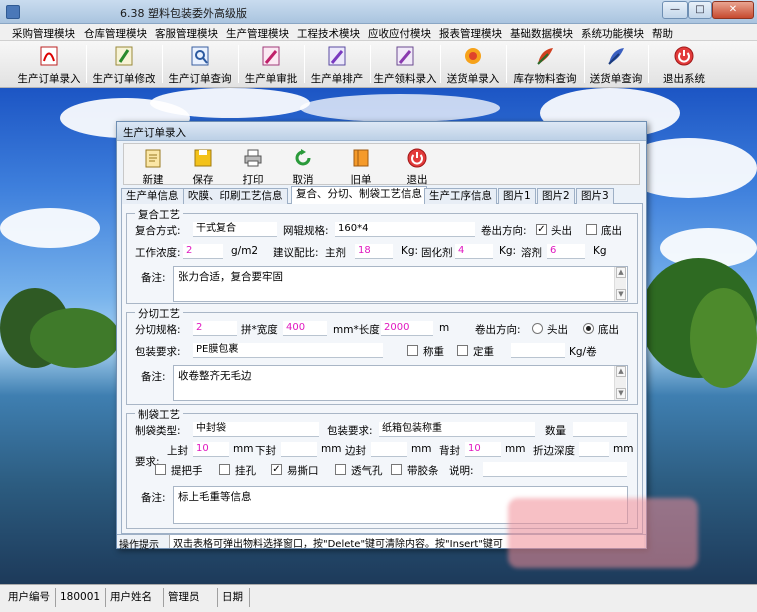 The height and width of the screenshot is (612, 757). I want to click on title-bar: 6.38 塑料包装委外高级版 — □ ✕, so click(378, 12).